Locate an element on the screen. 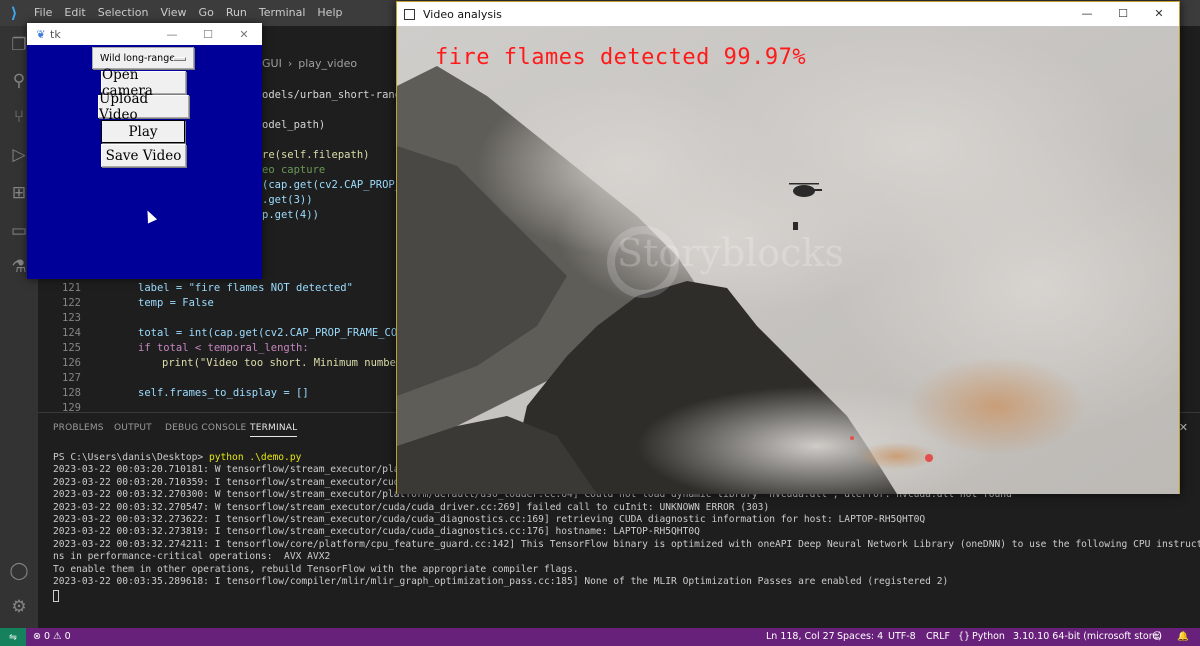 The height and width of the screenshot is (646, 1200). code-fragment: (cap.get(cv2.CAP_PROP_F is located at coordinates (334, 185).